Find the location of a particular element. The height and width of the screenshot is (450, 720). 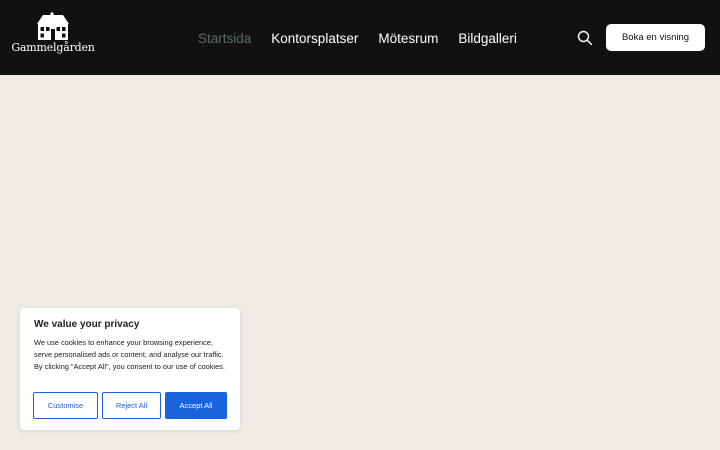

search-icon is located at coordinates (585, 38).